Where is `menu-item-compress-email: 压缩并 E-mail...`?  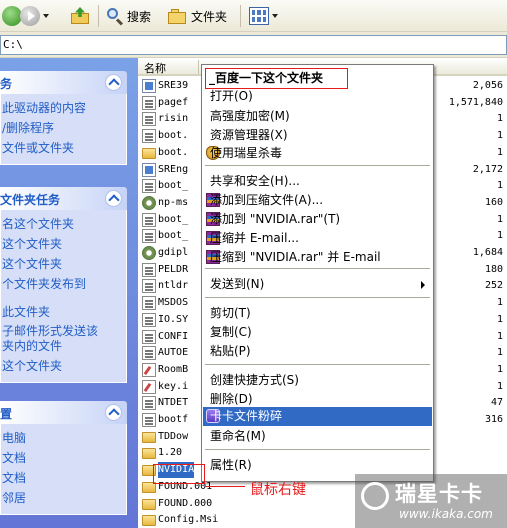
menu-item-compress-email: 压缩并 E-mail... is located at coordinates (317, 238).